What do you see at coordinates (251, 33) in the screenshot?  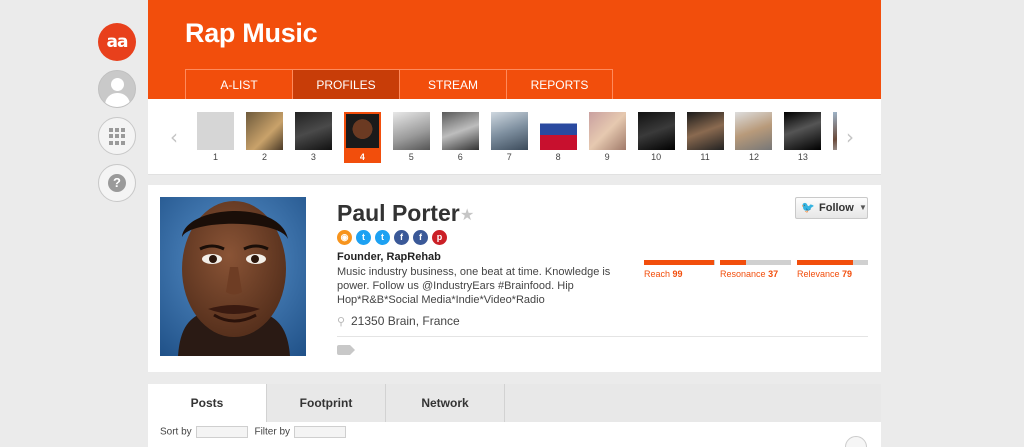 I see `page-title: Rap Music` at bounding box center [251, 33].